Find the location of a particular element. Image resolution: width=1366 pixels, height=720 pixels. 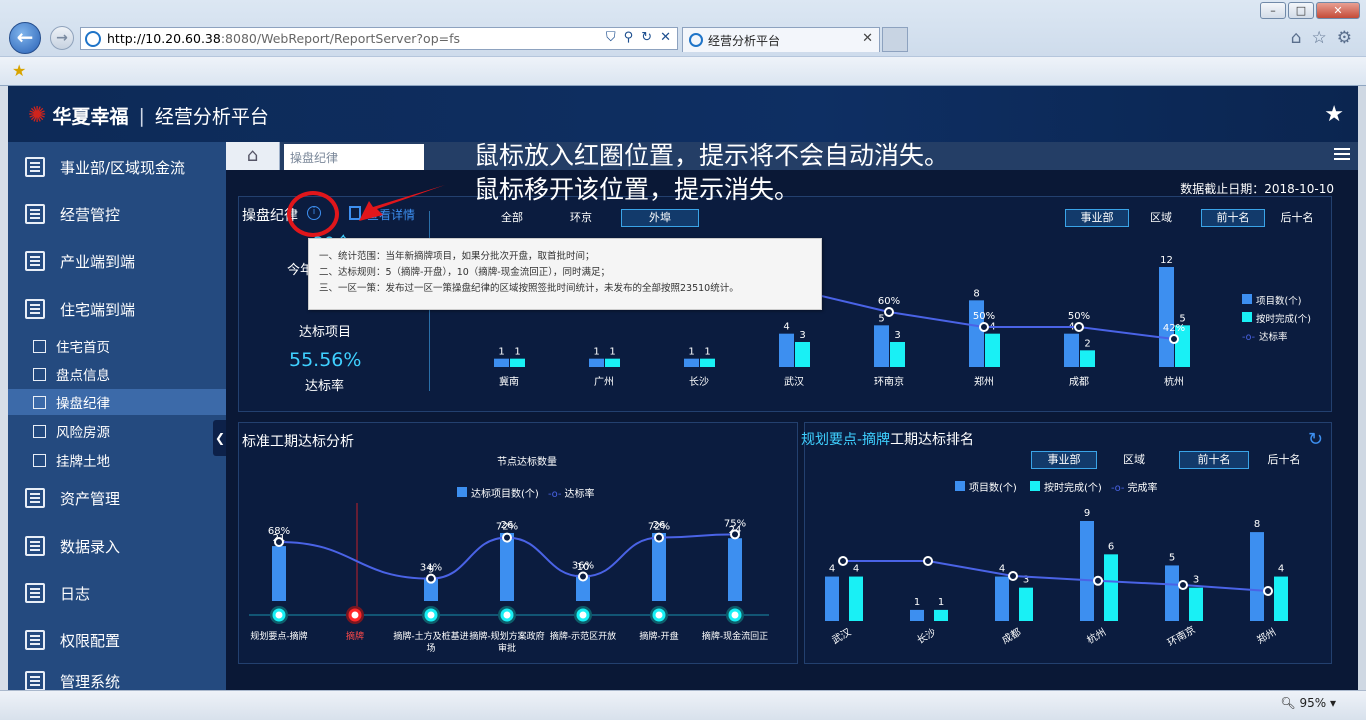

legend-line-icon: -o- is located at coordinates (1249, 337).